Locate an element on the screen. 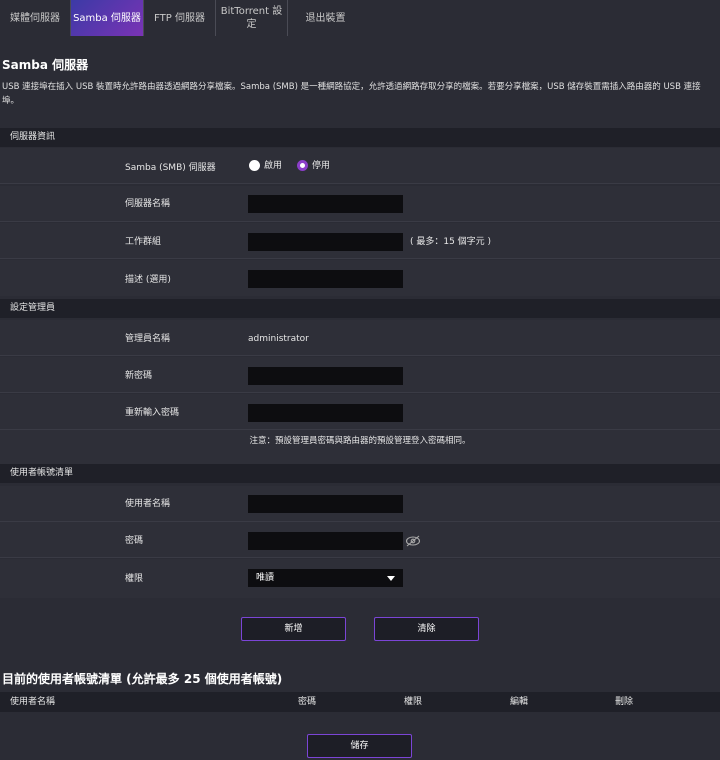 Image resolution: width=720 pixels, height=760 pixels. current-list-title-prefix: 目前的使用者帳號清單 (允許最多 is located at coordinates (93, 679).